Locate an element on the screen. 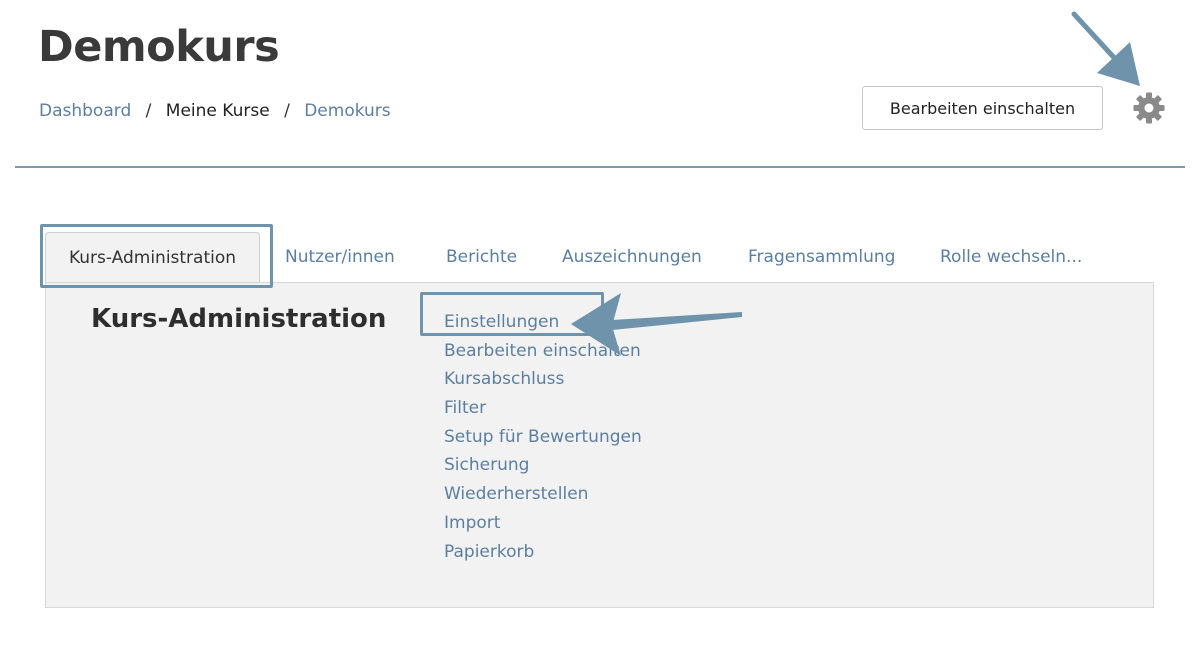 This screenshot has height=652, width=1200. list-item: Setup für Bewertungen is located at coordinates (543, 437).